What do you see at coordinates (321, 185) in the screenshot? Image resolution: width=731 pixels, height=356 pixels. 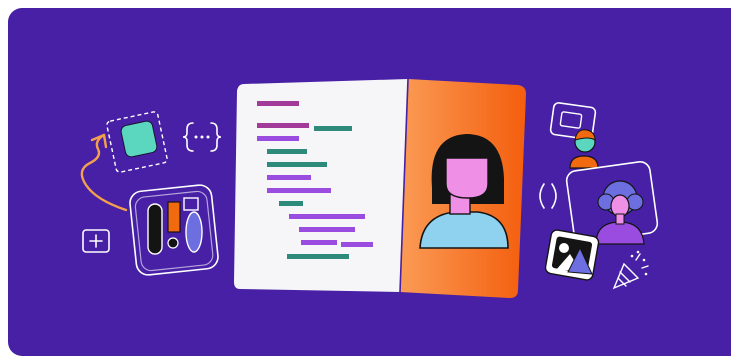 I see `code-editor-card` at bounding box center [321, 185].